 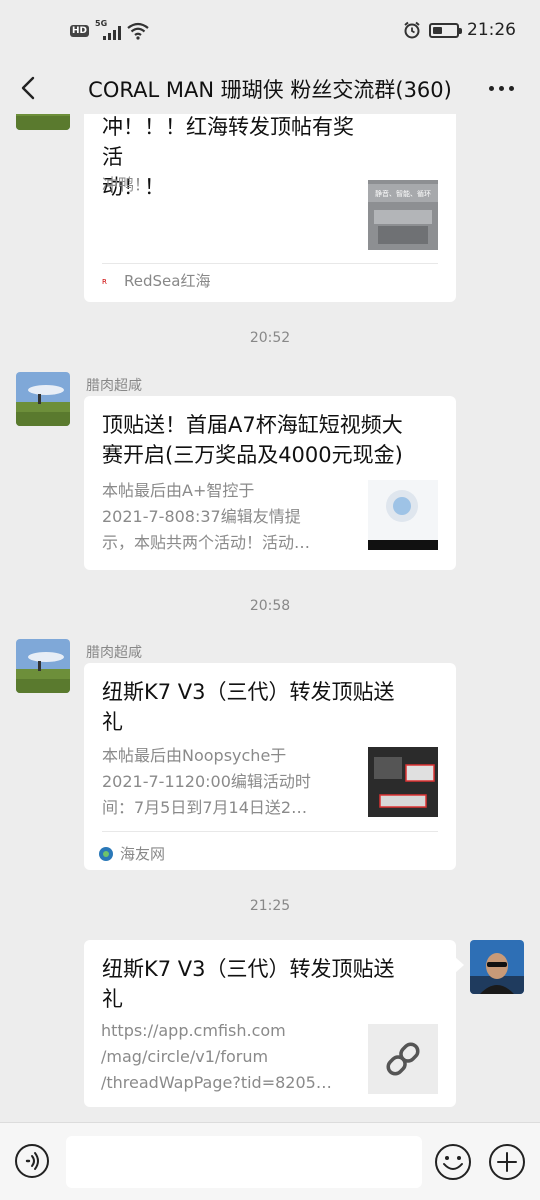 What do you see at coordinates (244, 1162) in the screenshot?
I see `message-input` at bounding box center [244, 1162].